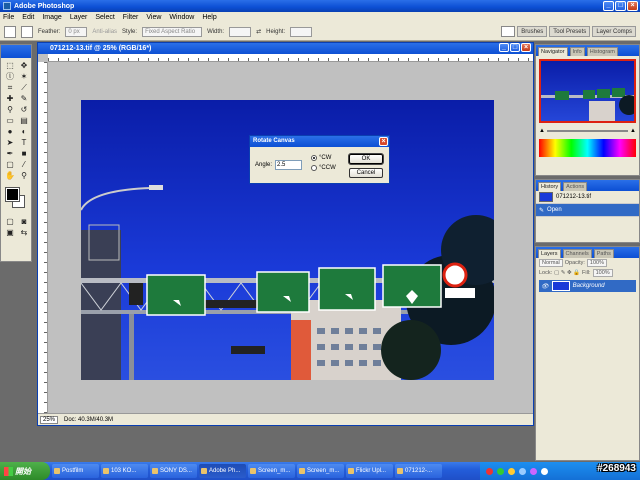  Describe the element at coordinates (542, 131) in the screenshot. I see `zoom-out-icon: ▲` at that location.